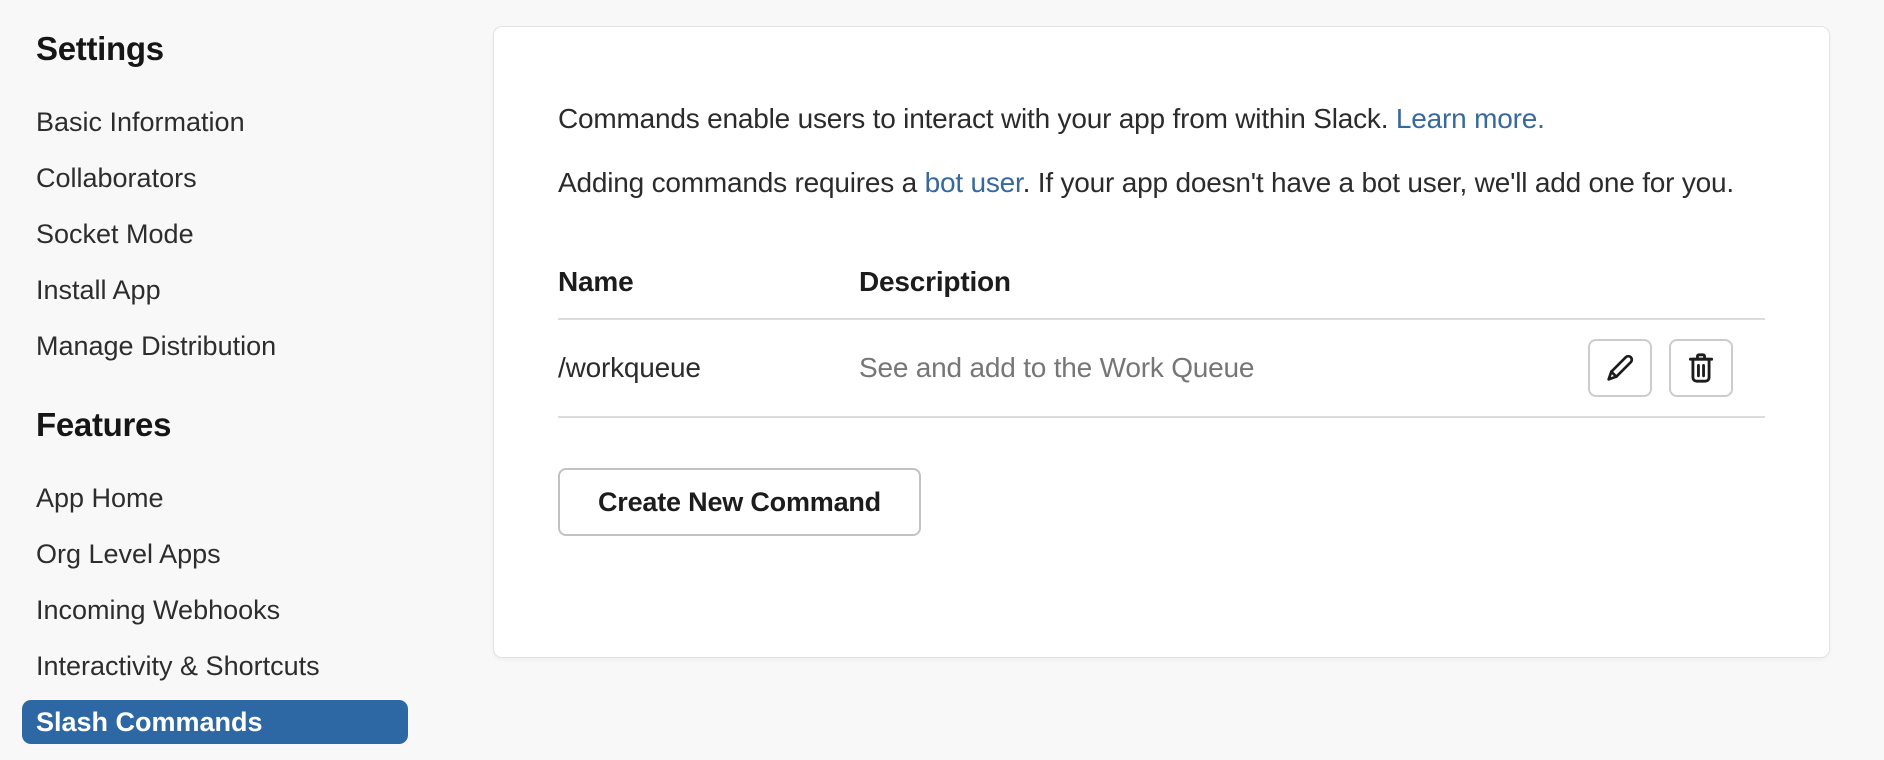 This screenshot has width=1884, height=760. Describe the element at coordinates (215, 498) in the screenshot. I see `sidebar-item-app-home: App Home` at that location.